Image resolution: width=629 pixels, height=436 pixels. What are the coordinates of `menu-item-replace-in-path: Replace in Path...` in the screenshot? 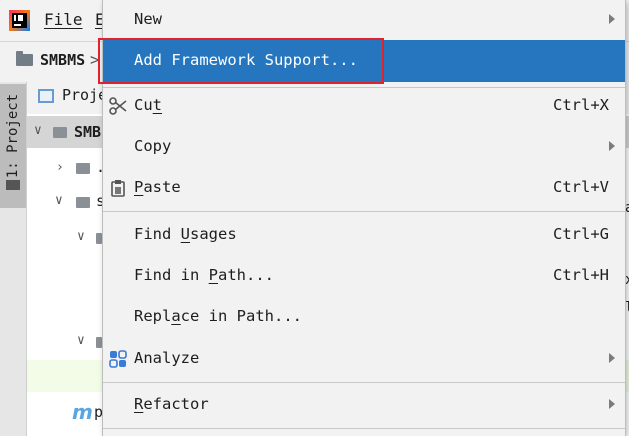 It's located at (364, 317).